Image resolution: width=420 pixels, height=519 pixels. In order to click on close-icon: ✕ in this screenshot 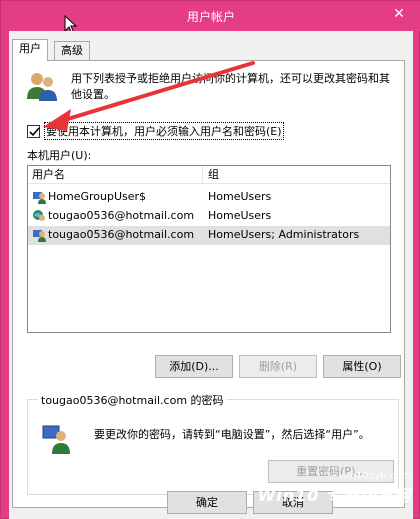, I will do `click(399, 14)`.